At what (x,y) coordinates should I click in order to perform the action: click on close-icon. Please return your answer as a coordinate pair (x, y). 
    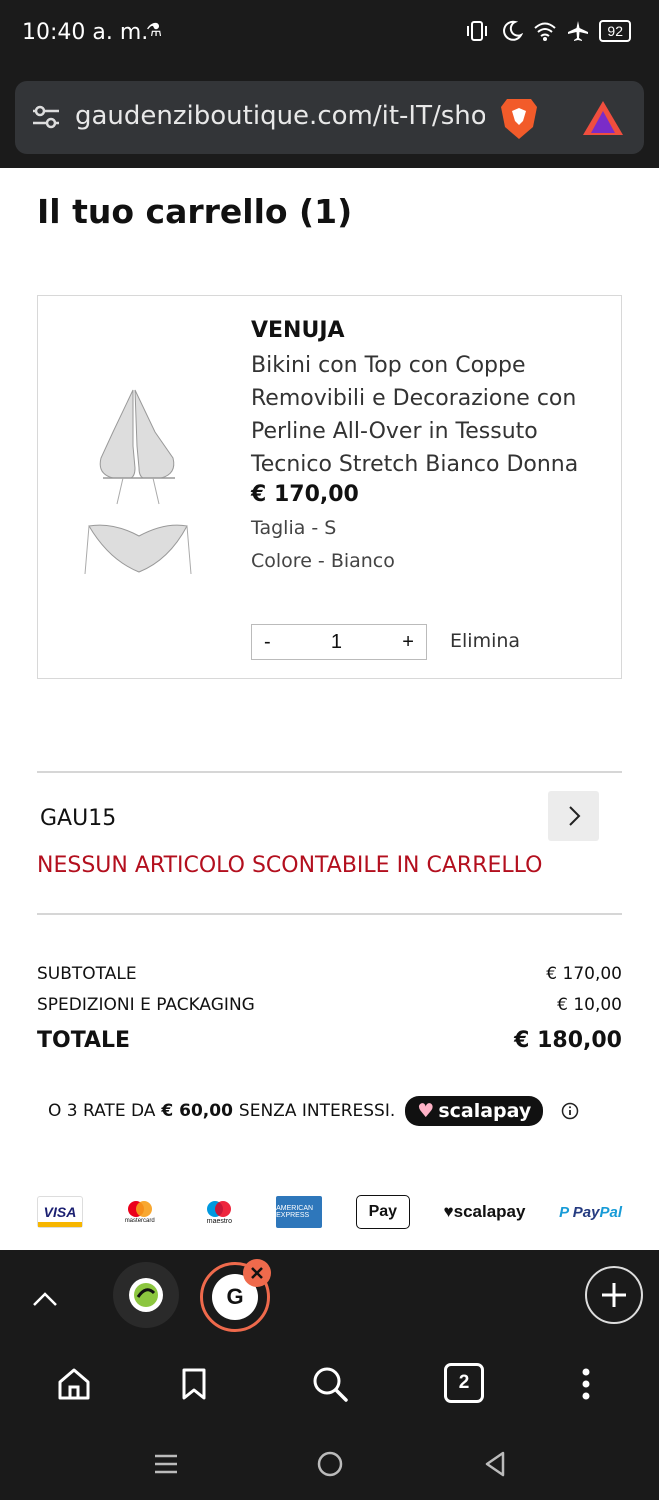
    Looking at the image, I should click on (257, 1273).